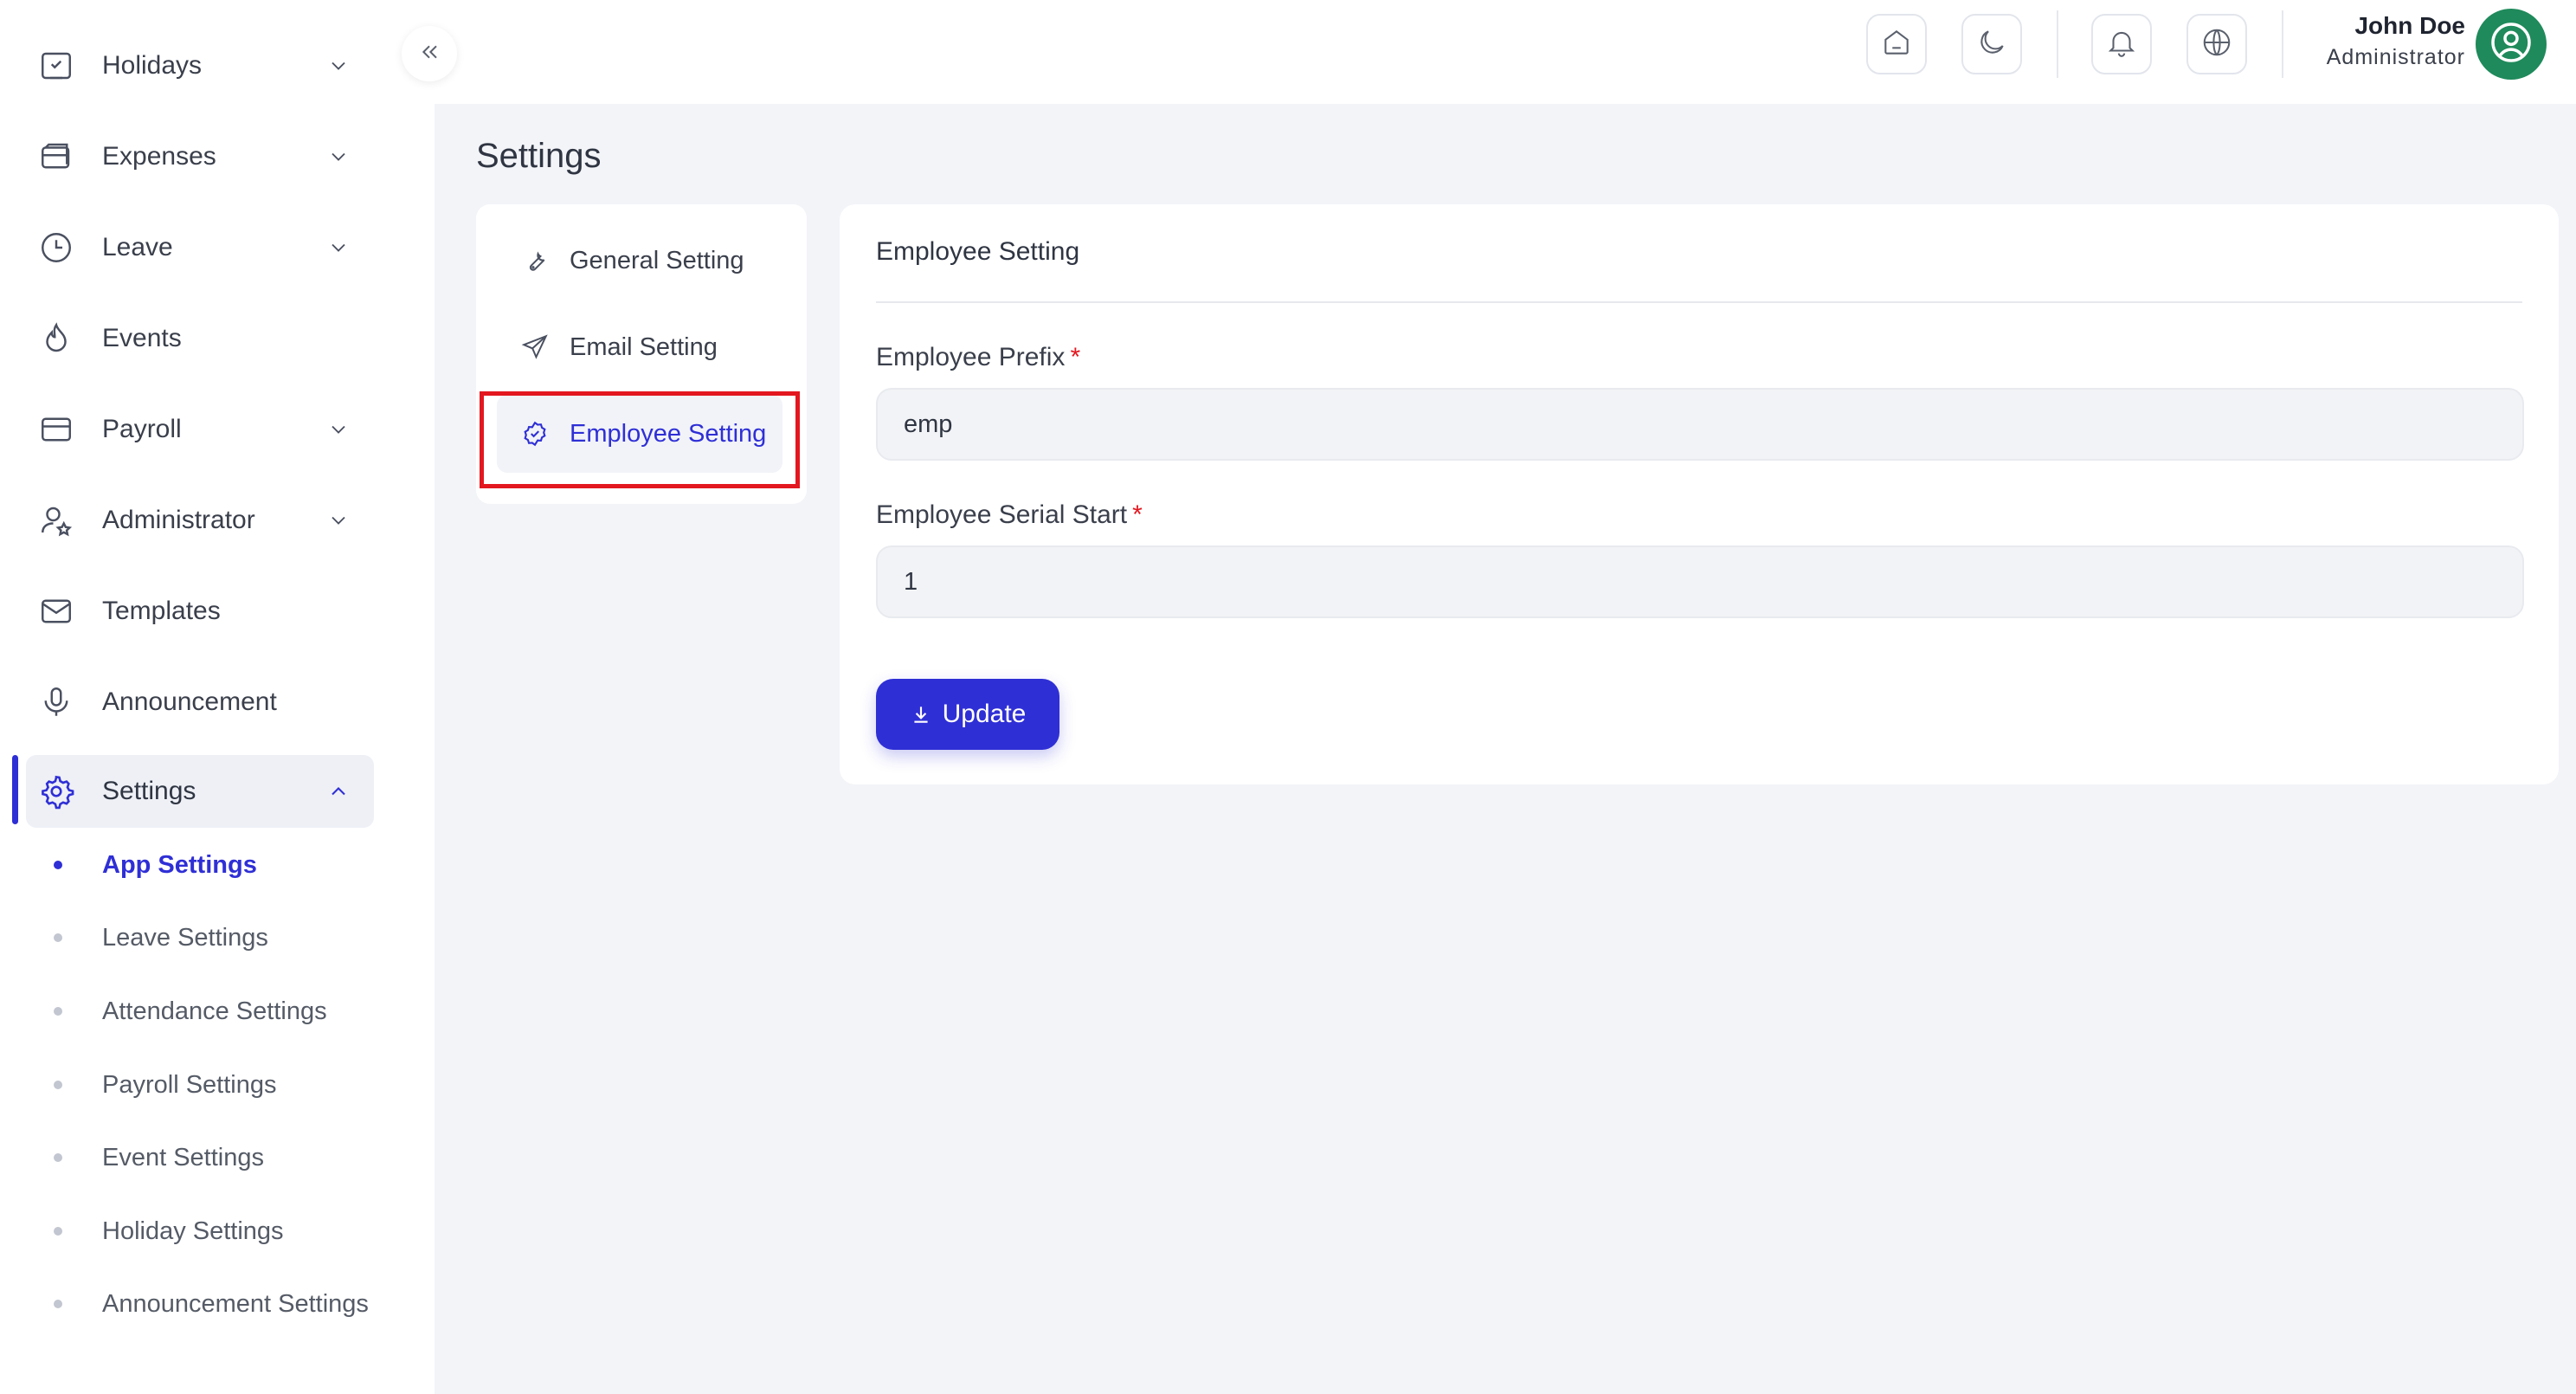 The image size is (2576, 1394). What do you see at coordinates (338, 791) in the screenshot?
I see `chevron-up-icon` at bounding box center [338, 791].